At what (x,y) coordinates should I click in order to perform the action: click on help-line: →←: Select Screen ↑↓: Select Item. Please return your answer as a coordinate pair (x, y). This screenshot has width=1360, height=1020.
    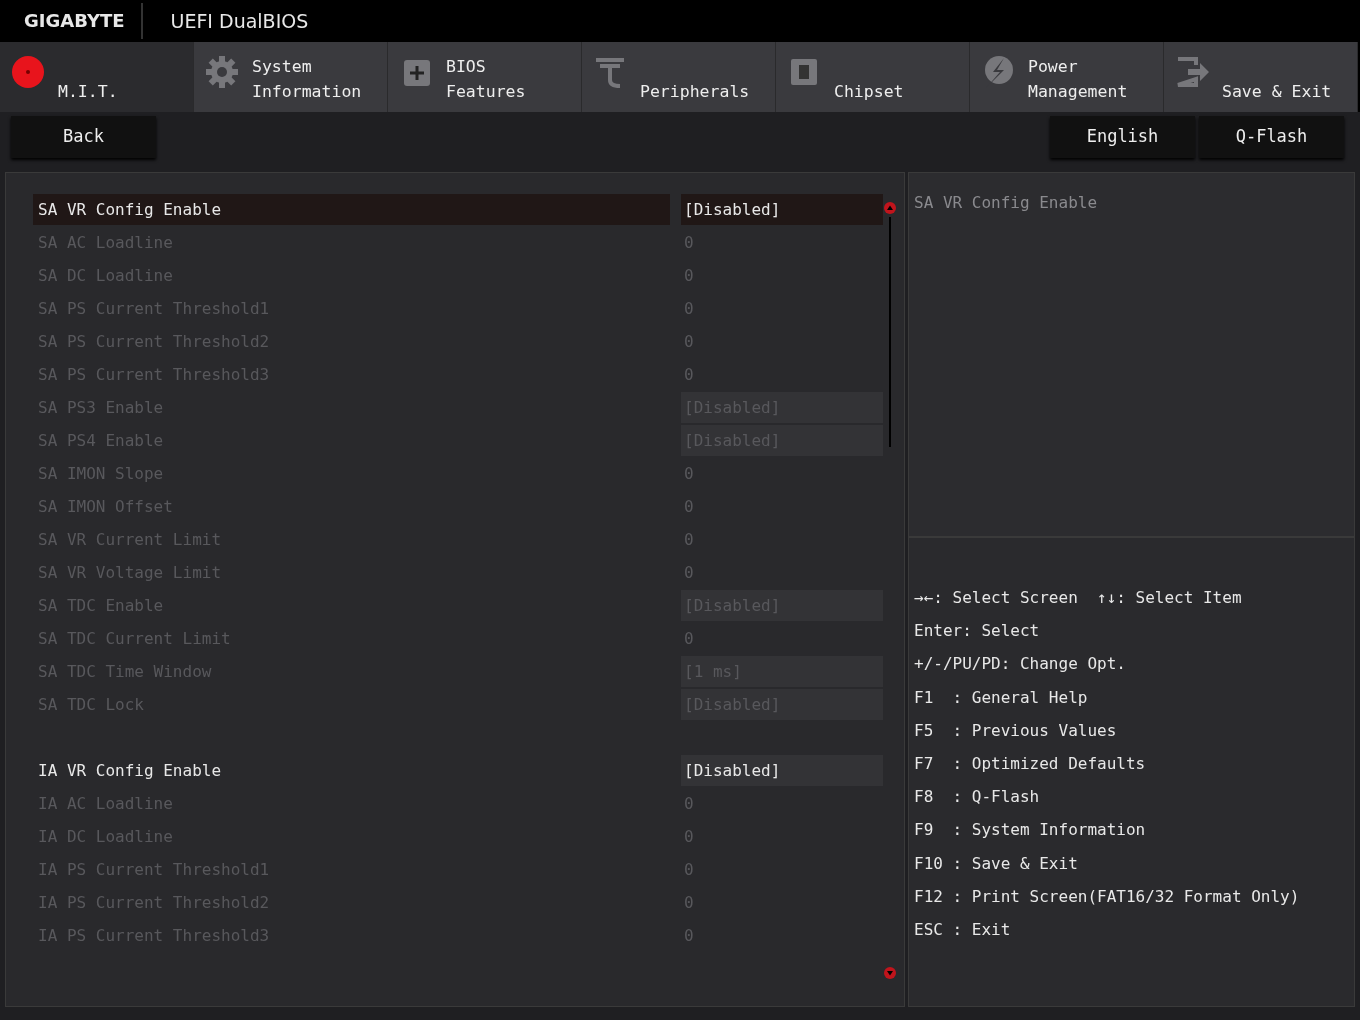
    Looking at the image, I should click on (1078, 598).